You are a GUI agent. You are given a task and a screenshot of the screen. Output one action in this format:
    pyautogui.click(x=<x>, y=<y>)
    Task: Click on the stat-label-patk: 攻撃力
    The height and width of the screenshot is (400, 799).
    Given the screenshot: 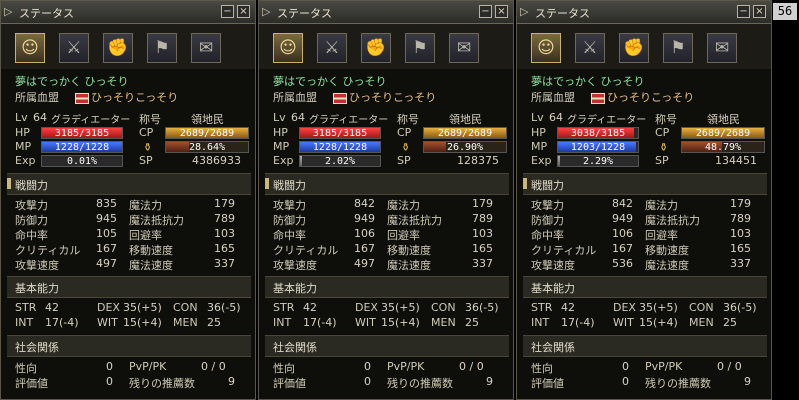 What is the action you would take?
    pyautogui.click(x=289, y=205)
    